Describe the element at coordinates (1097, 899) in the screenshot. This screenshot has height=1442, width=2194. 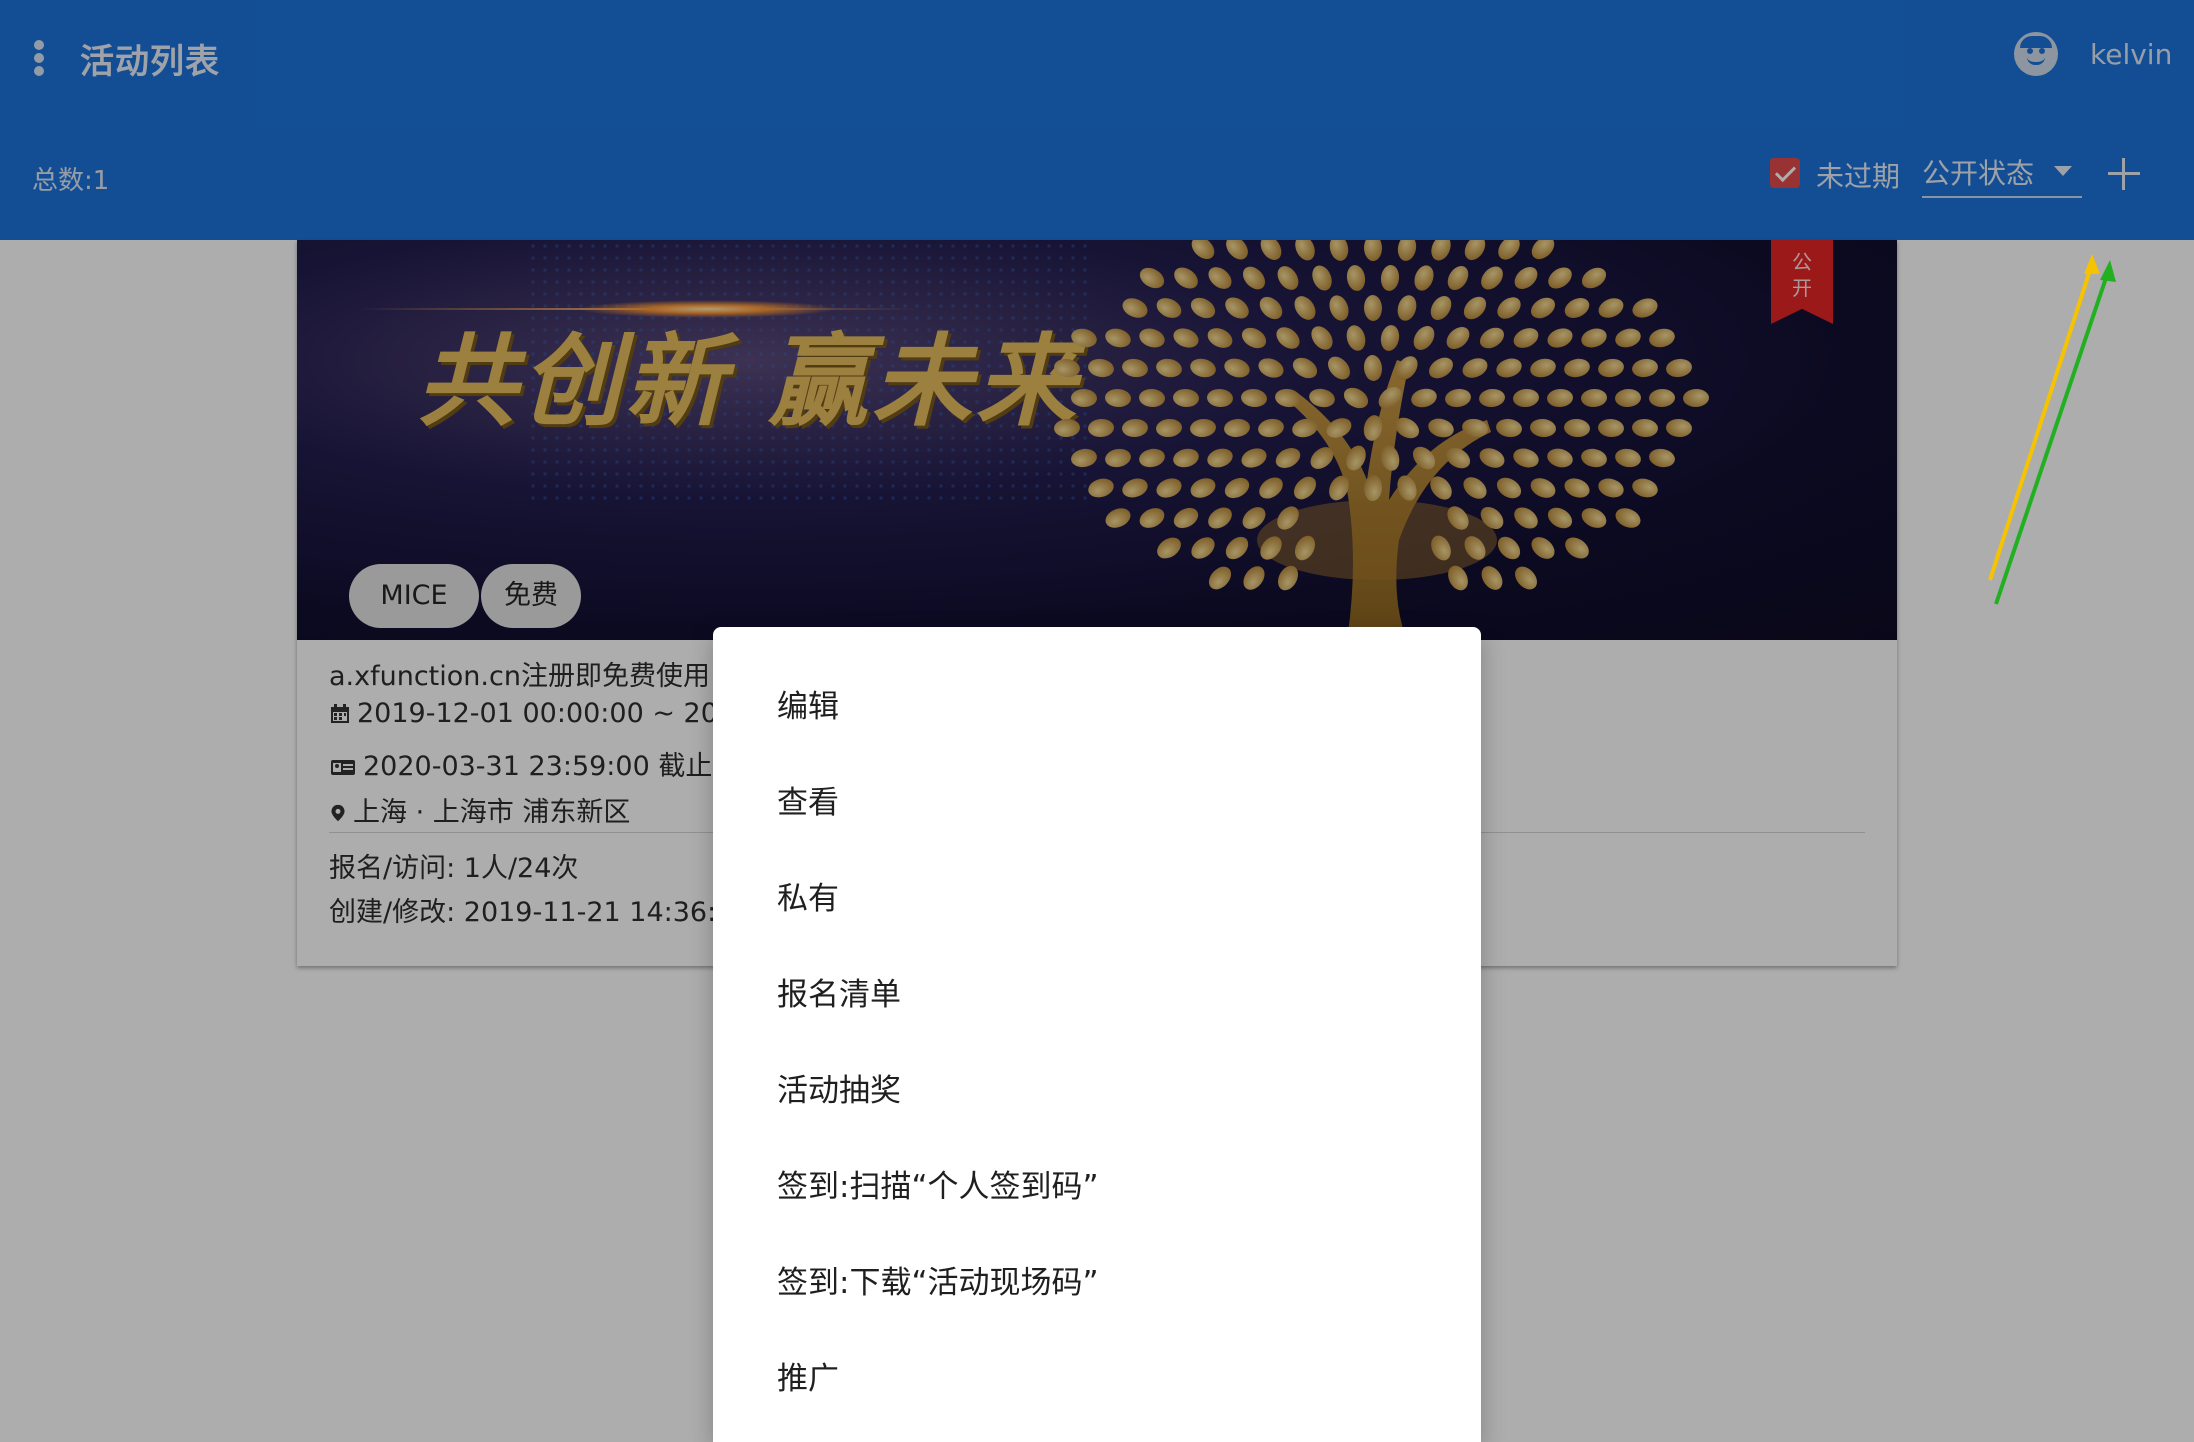
I see `menu-item-private: 私有` at that location.